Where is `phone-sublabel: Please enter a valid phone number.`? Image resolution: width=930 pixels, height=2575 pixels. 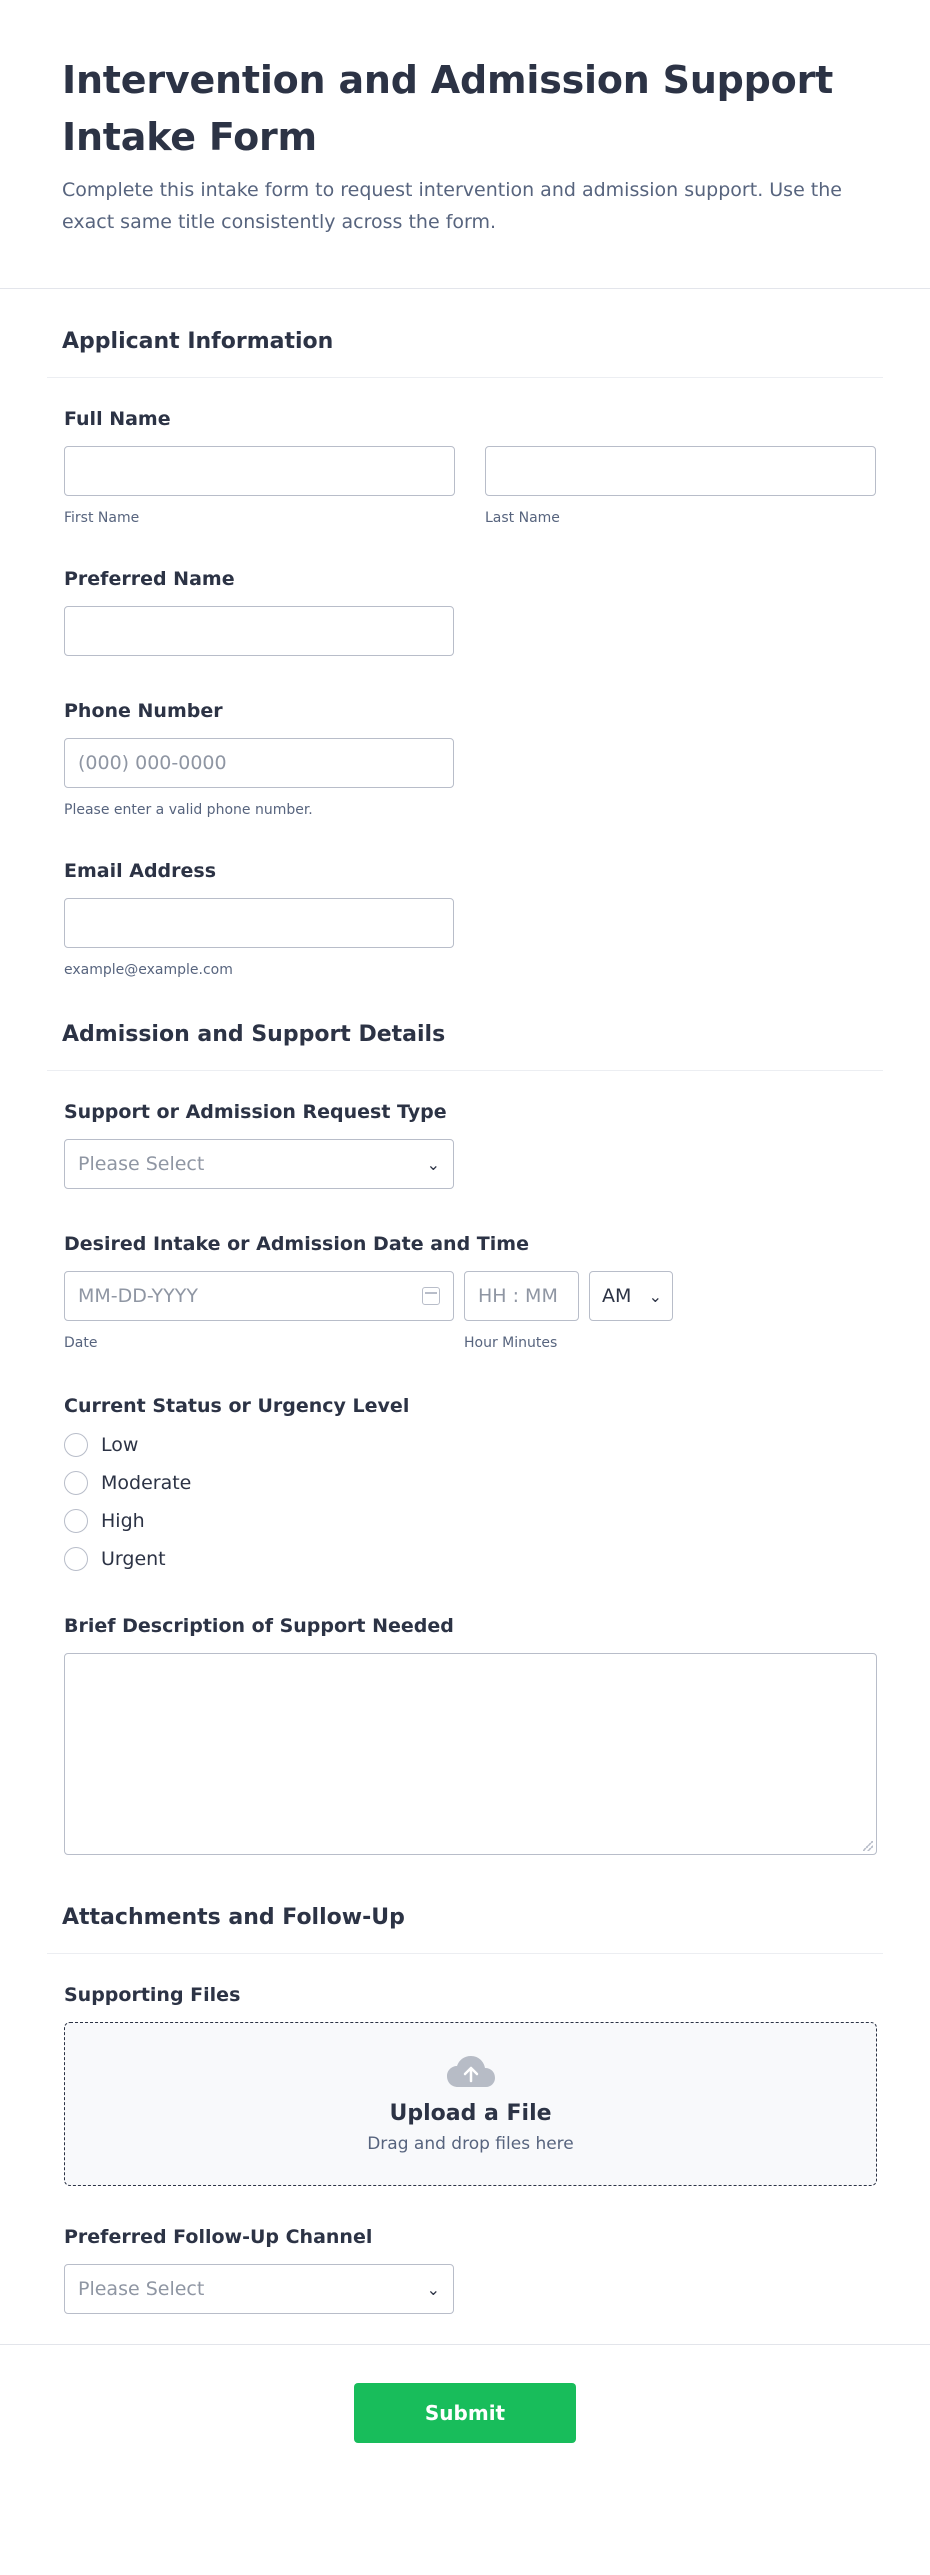 phone-sublabel: Please enter a valid phone number. is located at coordinates (188, 810).